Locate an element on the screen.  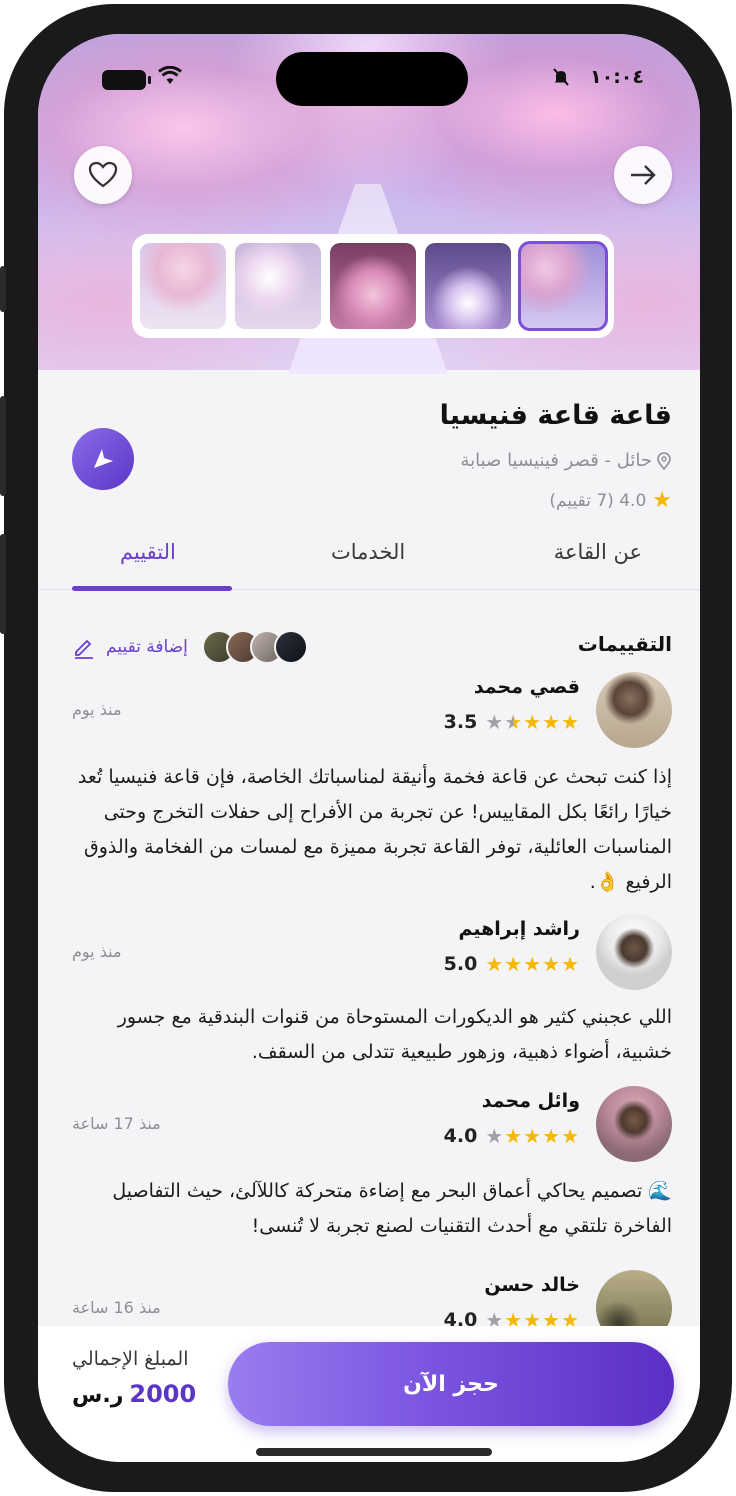
add-review-button: إضافة تقييم is located at coordinates (190, 647).